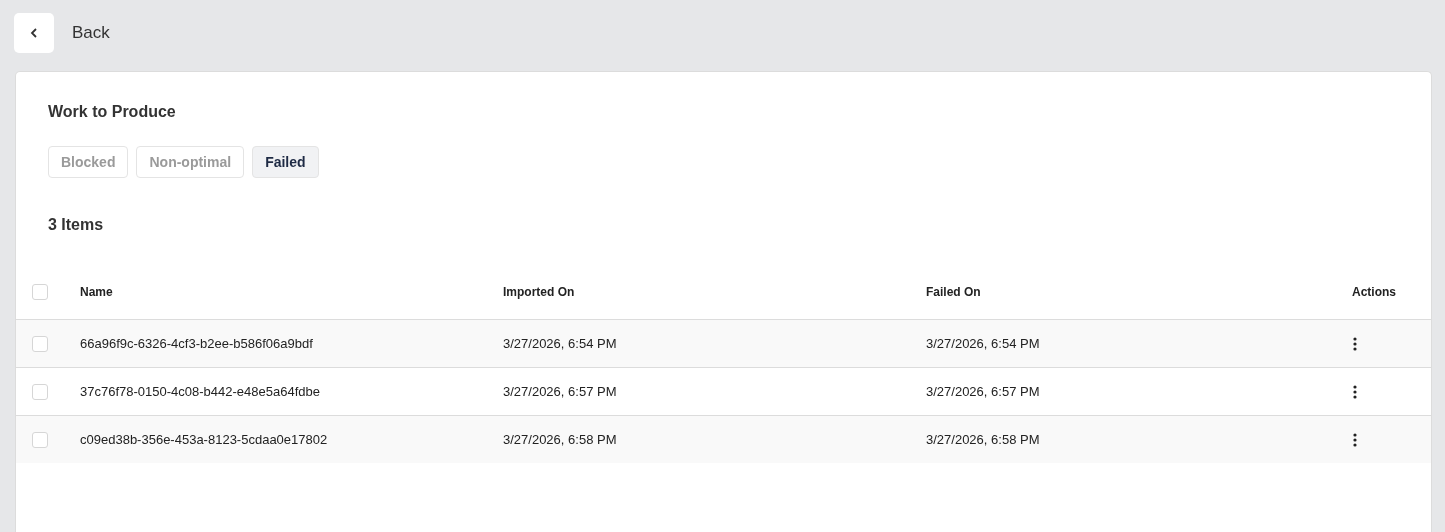  What do you see at coordinates (196, 343) in the screenshot?
I see `table-cell: 66a96f9c-6326-4cf3-b2ee-b586f06a9bdf` at bounding box center [196, 343].